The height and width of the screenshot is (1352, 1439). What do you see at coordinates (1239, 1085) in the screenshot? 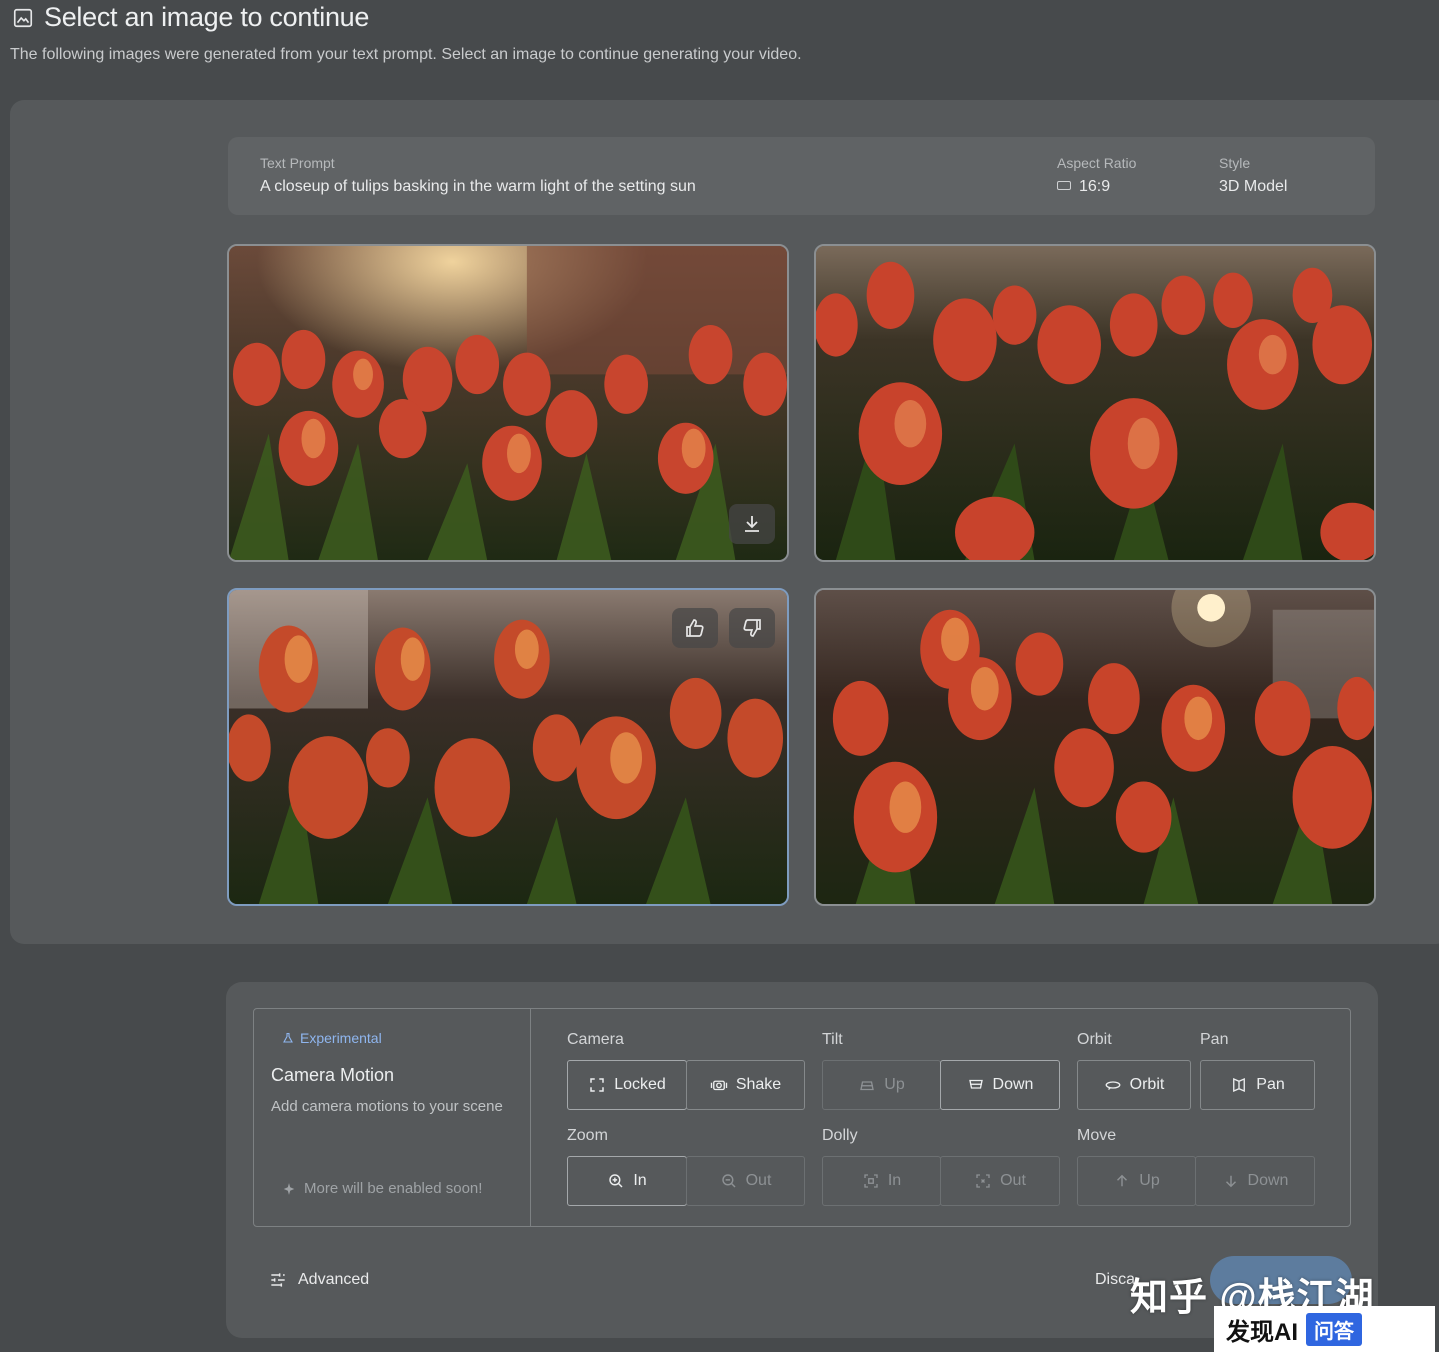
I see `pan-icon` at bounding box center [1239, 1085].